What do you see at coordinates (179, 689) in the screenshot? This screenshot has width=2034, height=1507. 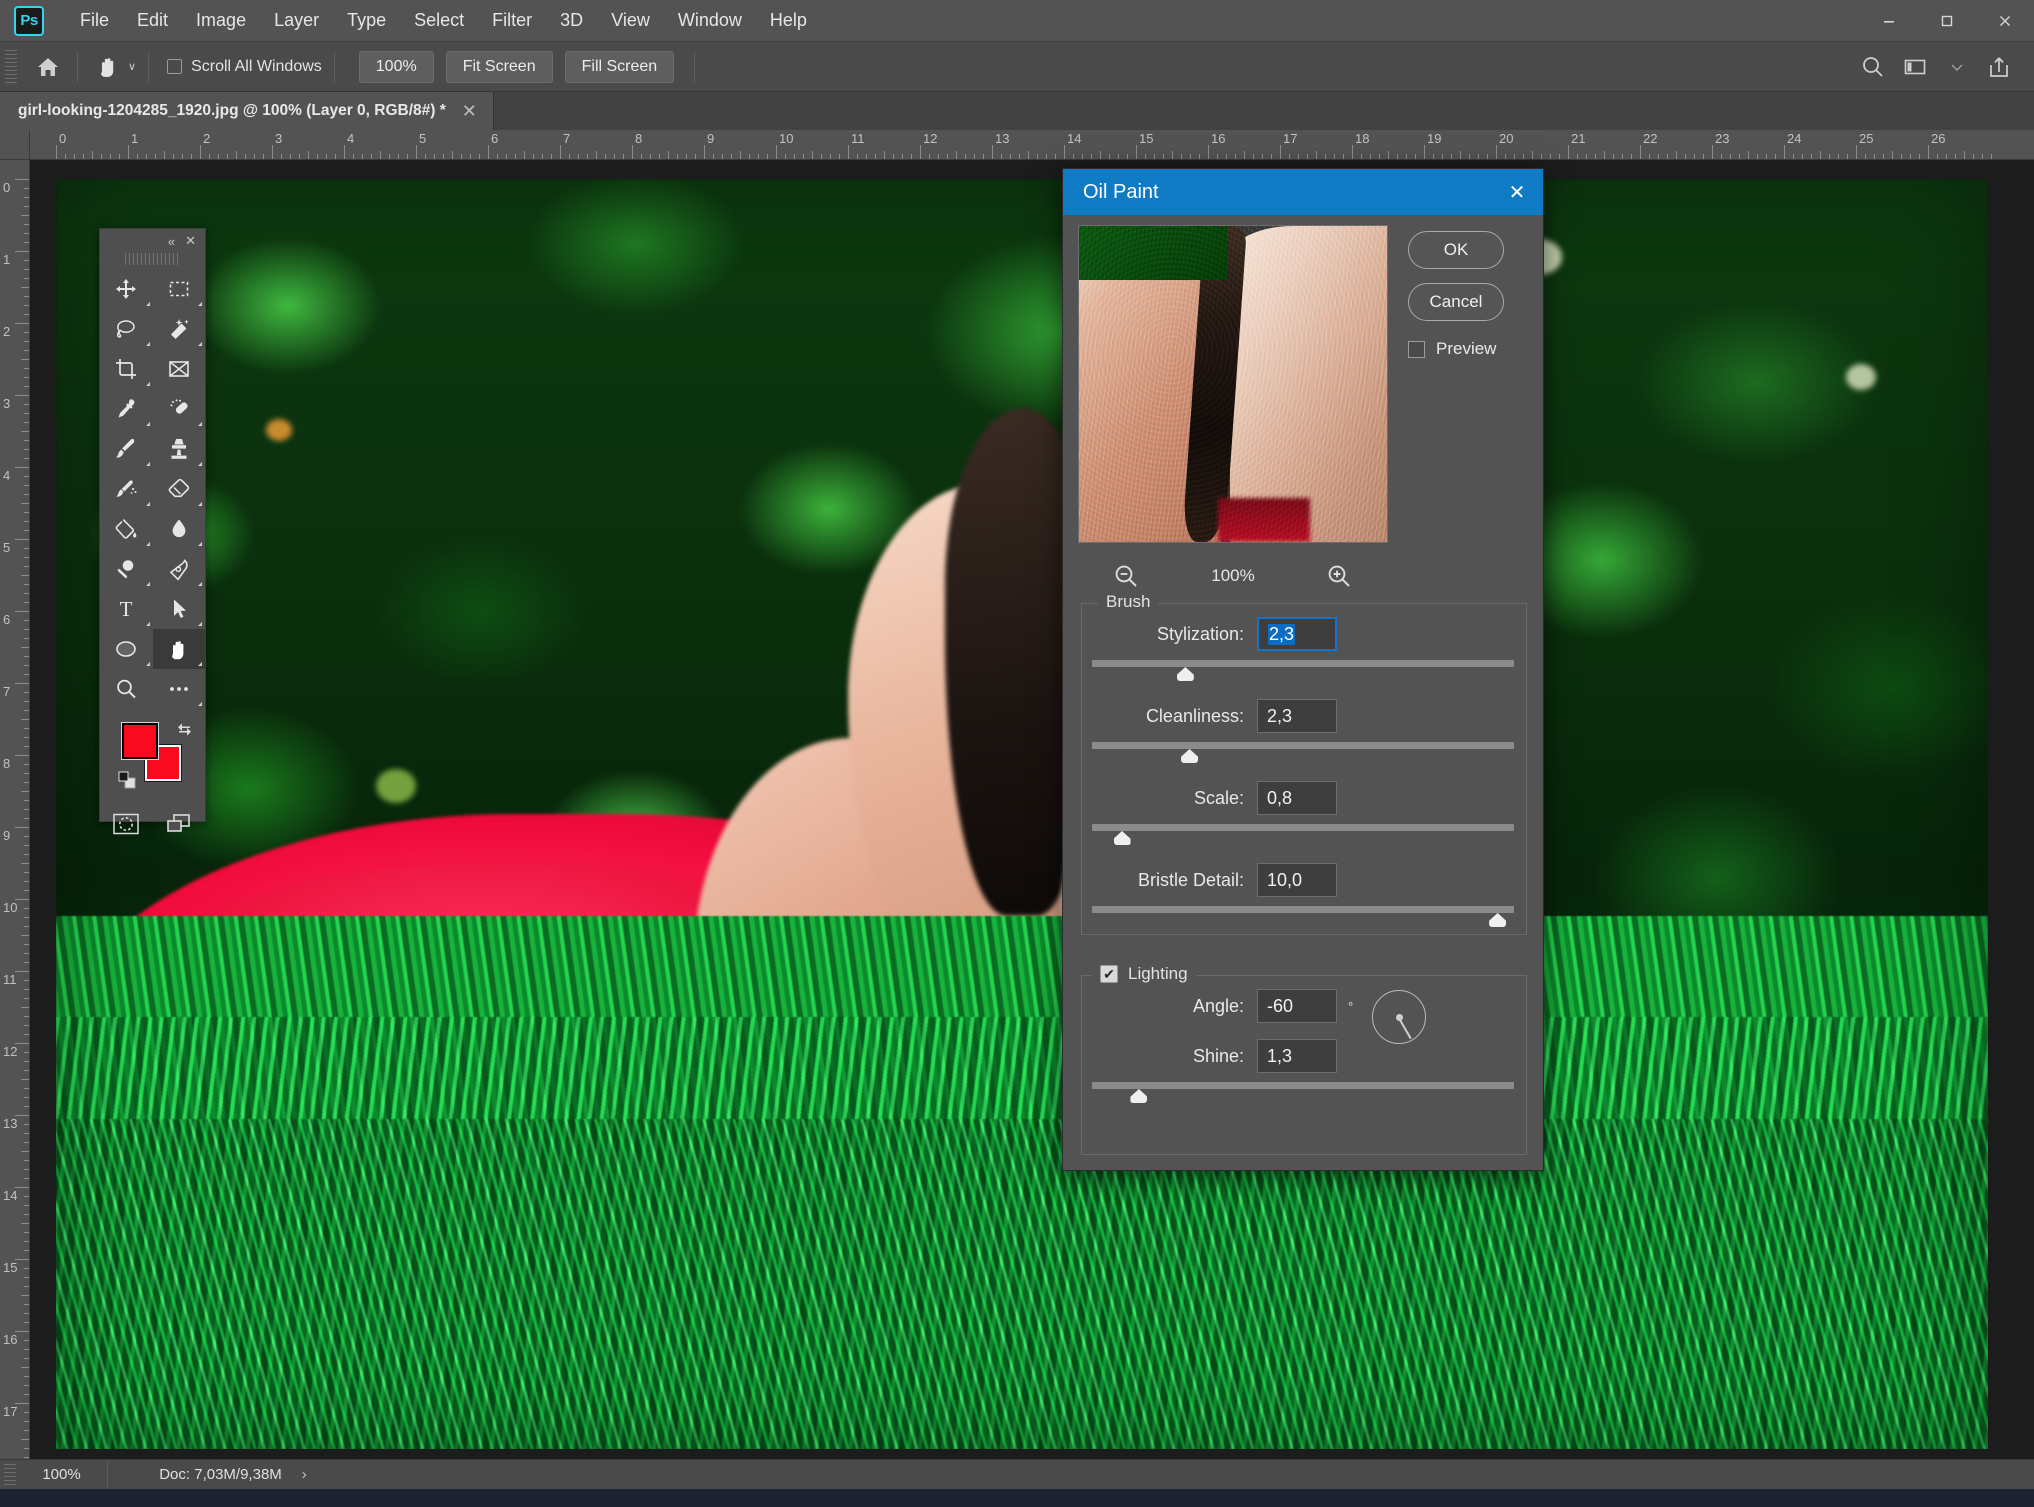 I see `edit-toolbar-button` at bounding box center [179, 689].